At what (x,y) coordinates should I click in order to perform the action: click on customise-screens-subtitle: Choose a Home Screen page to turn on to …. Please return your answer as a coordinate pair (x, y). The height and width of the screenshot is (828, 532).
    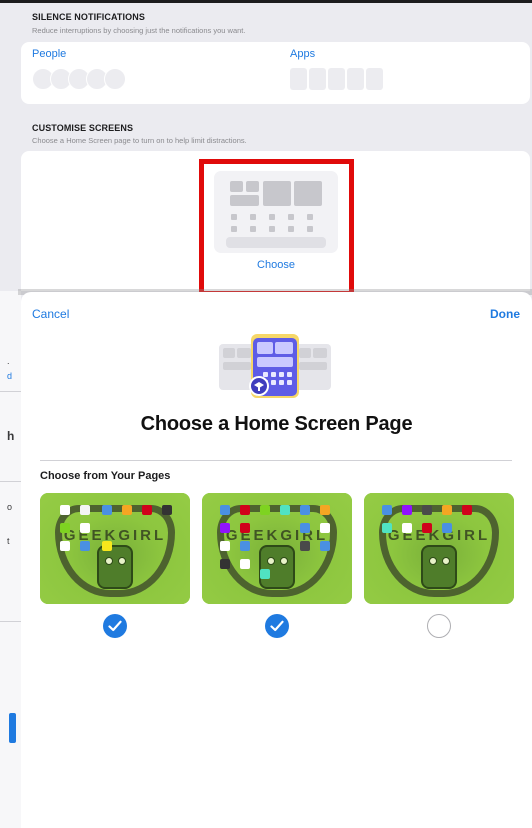
    Looking at the image, I should click on (139, 140).